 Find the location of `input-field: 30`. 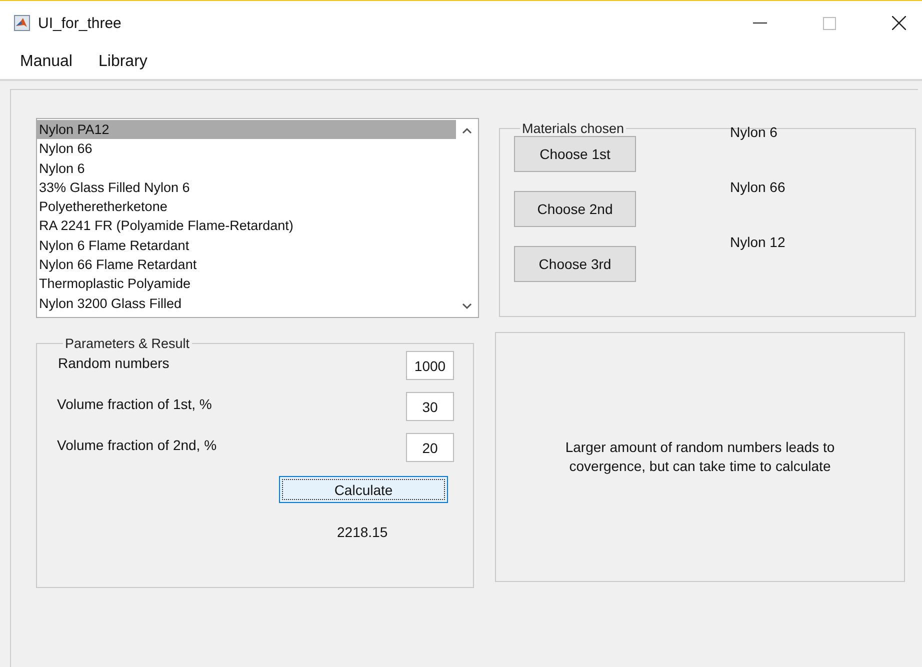

input-field: 30 is located at coordinates (430, 406).